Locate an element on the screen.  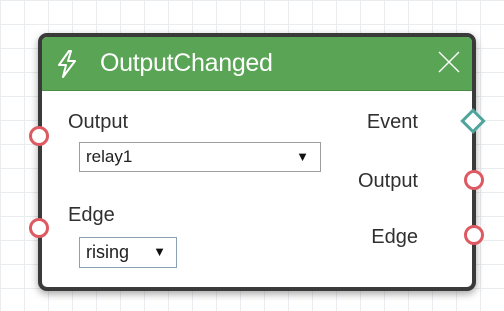
output-event-label: Event is located at coordinates (392, 122).